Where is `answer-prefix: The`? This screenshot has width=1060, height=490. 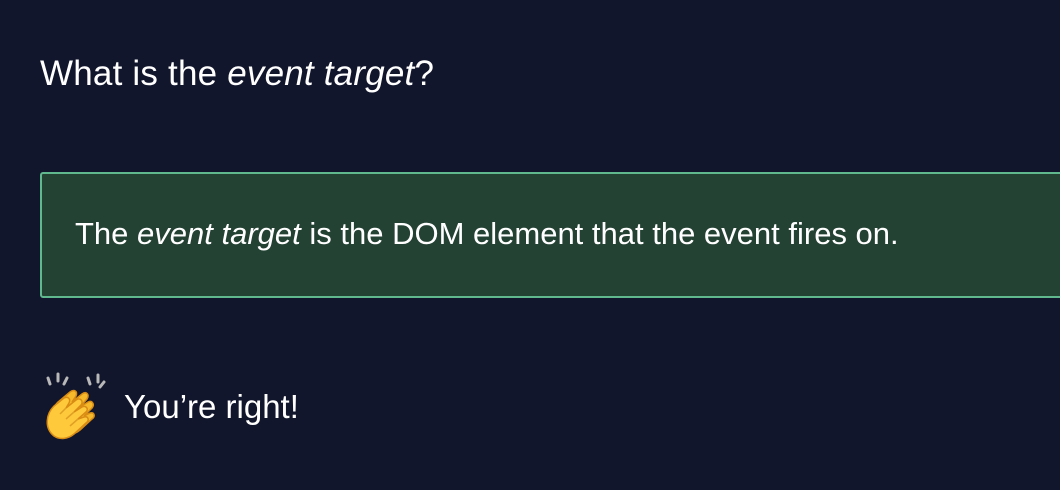
answer-prefix: The is located at coordinates (106, 233).